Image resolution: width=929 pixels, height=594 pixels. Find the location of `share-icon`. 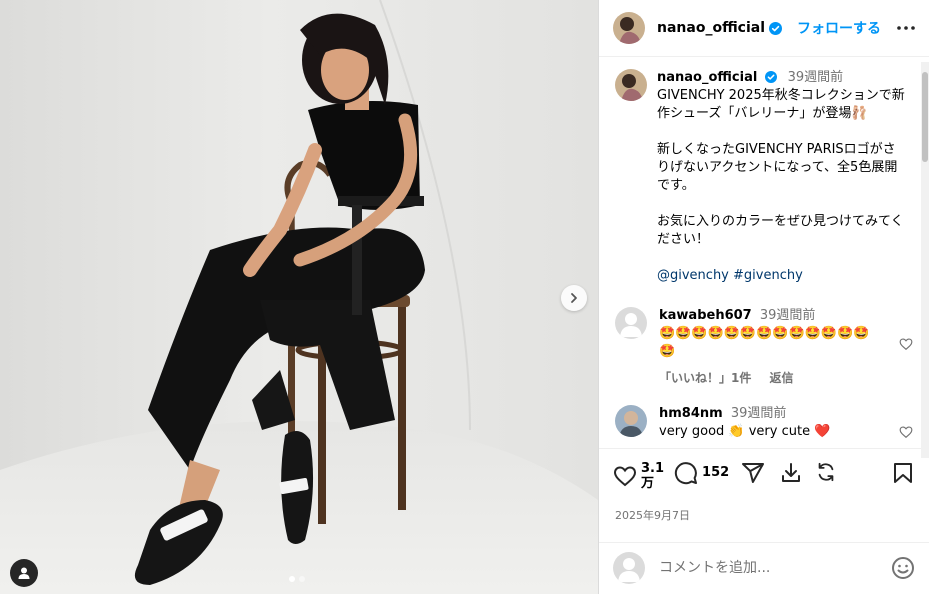

share-icon is located at coordinates (753, 472).